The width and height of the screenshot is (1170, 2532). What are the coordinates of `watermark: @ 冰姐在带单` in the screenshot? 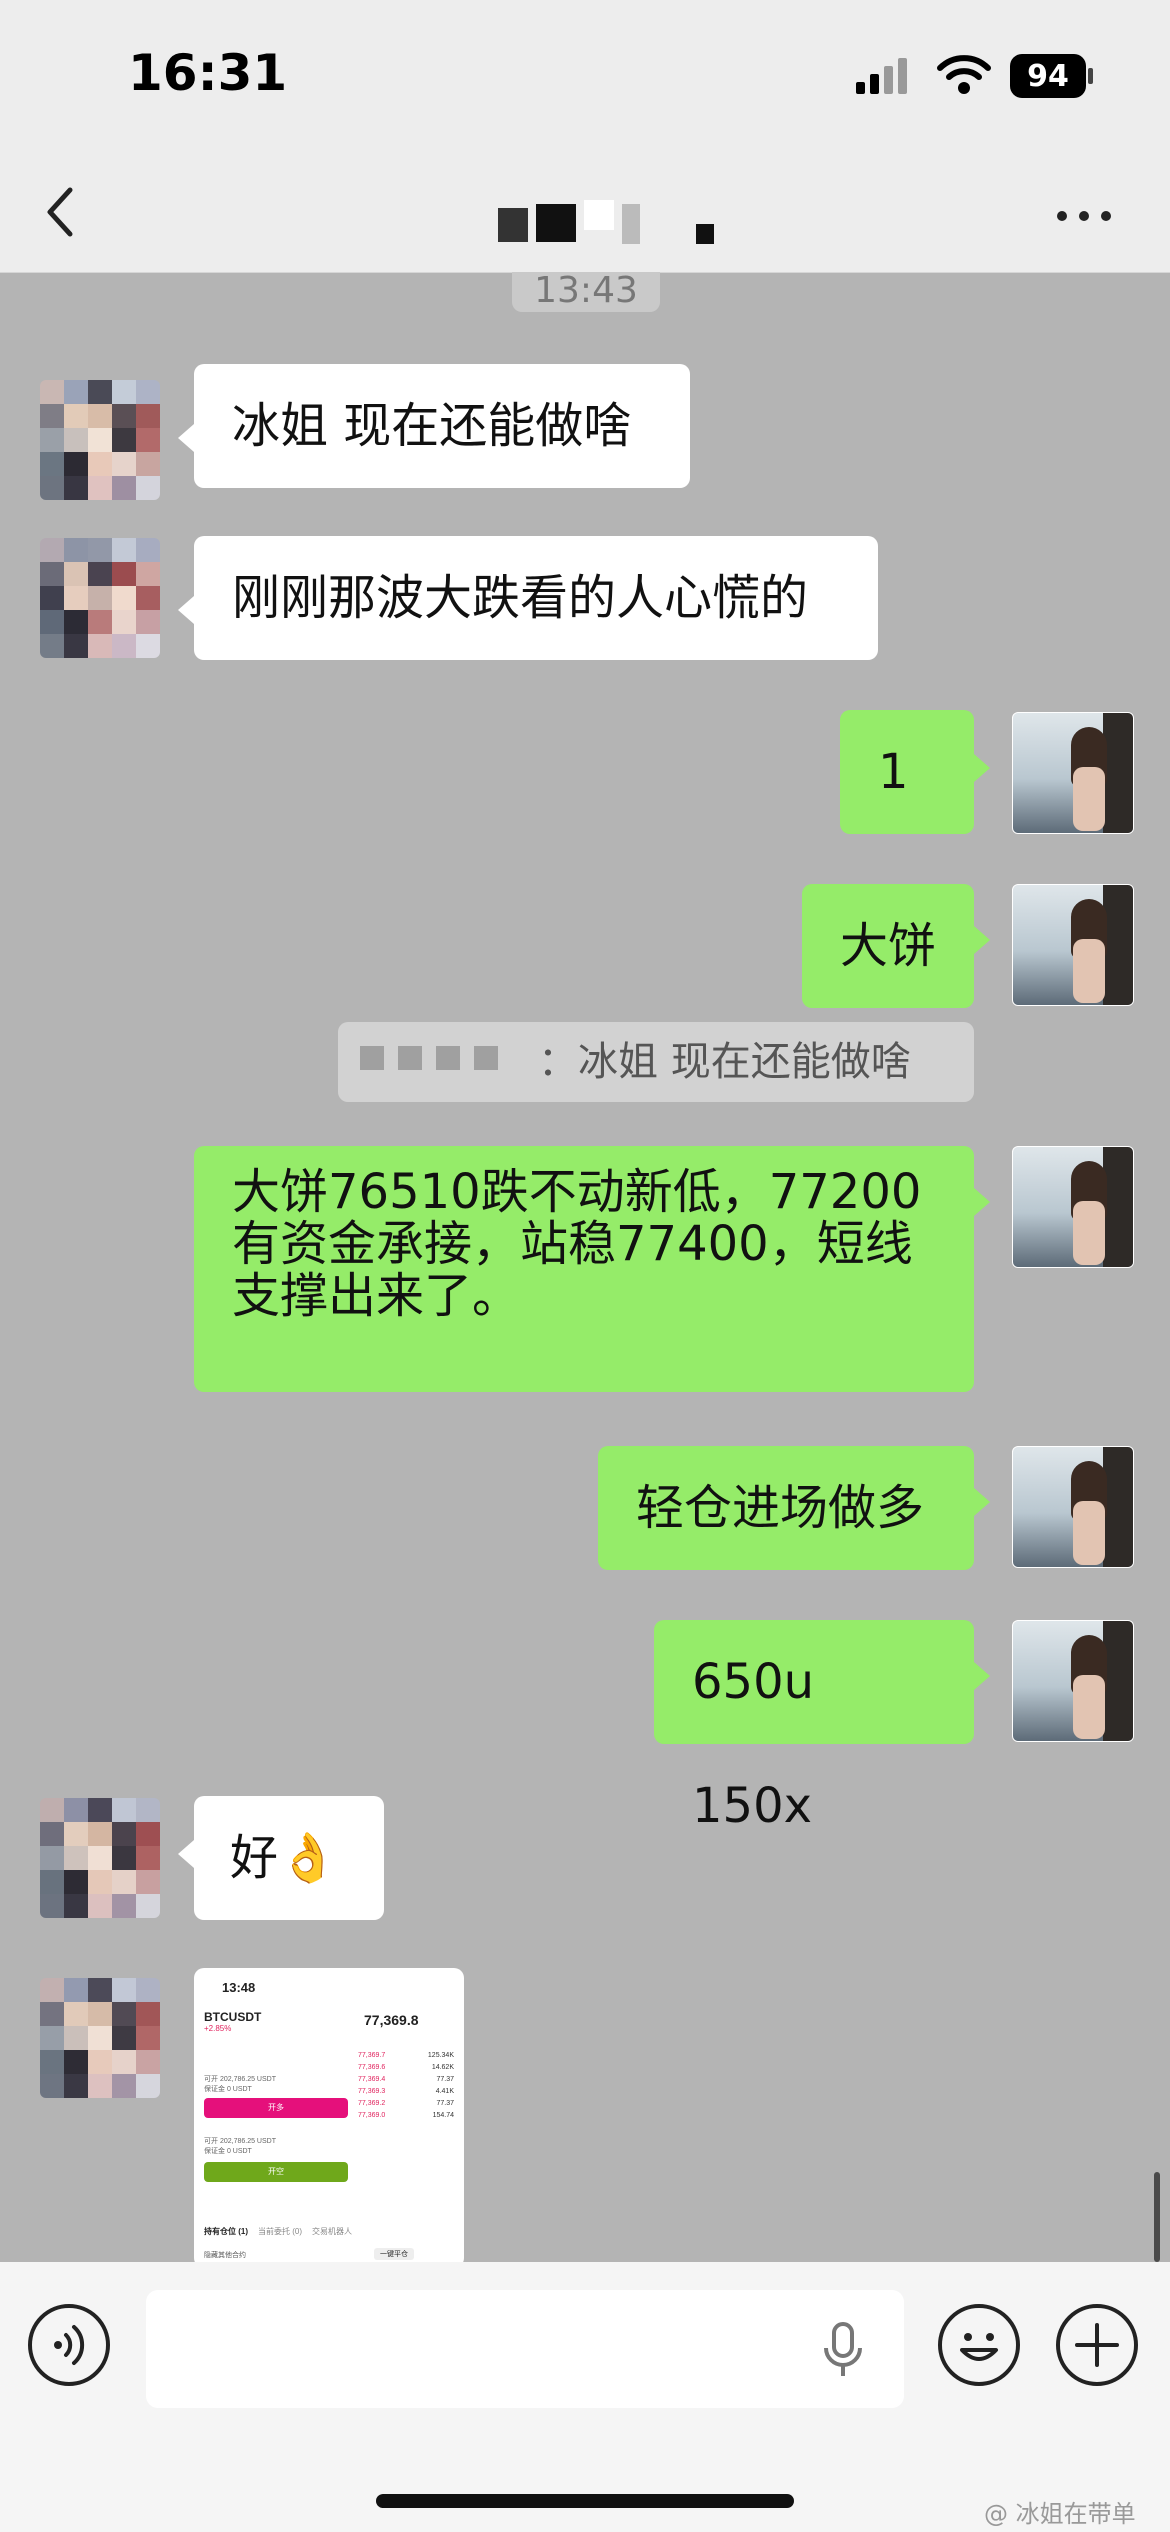 It's located at (1060, 2514).